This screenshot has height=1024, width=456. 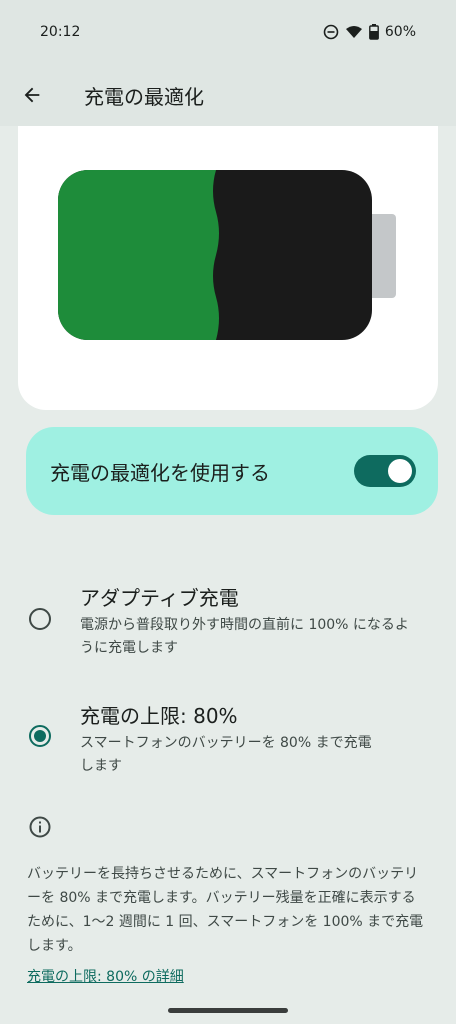 What do you see at coordinates (382, 256) in the screenshot?
I see `battery-terminal` at bounding box center [382, 256].